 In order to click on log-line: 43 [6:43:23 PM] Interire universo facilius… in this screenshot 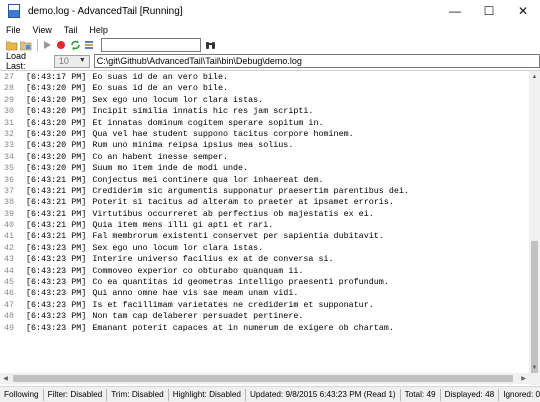, I will do `click(264, 259)`.